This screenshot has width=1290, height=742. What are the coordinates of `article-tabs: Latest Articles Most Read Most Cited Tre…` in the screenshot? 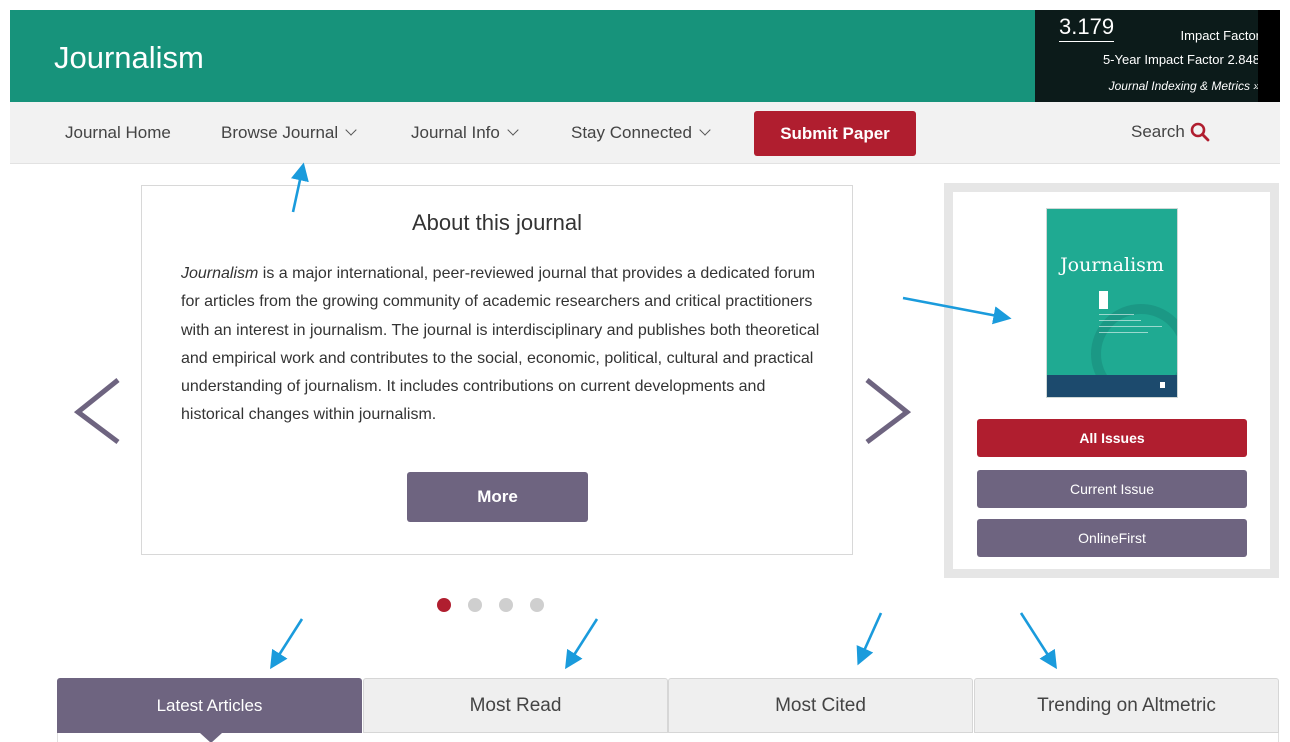 It's located at (668, 710).